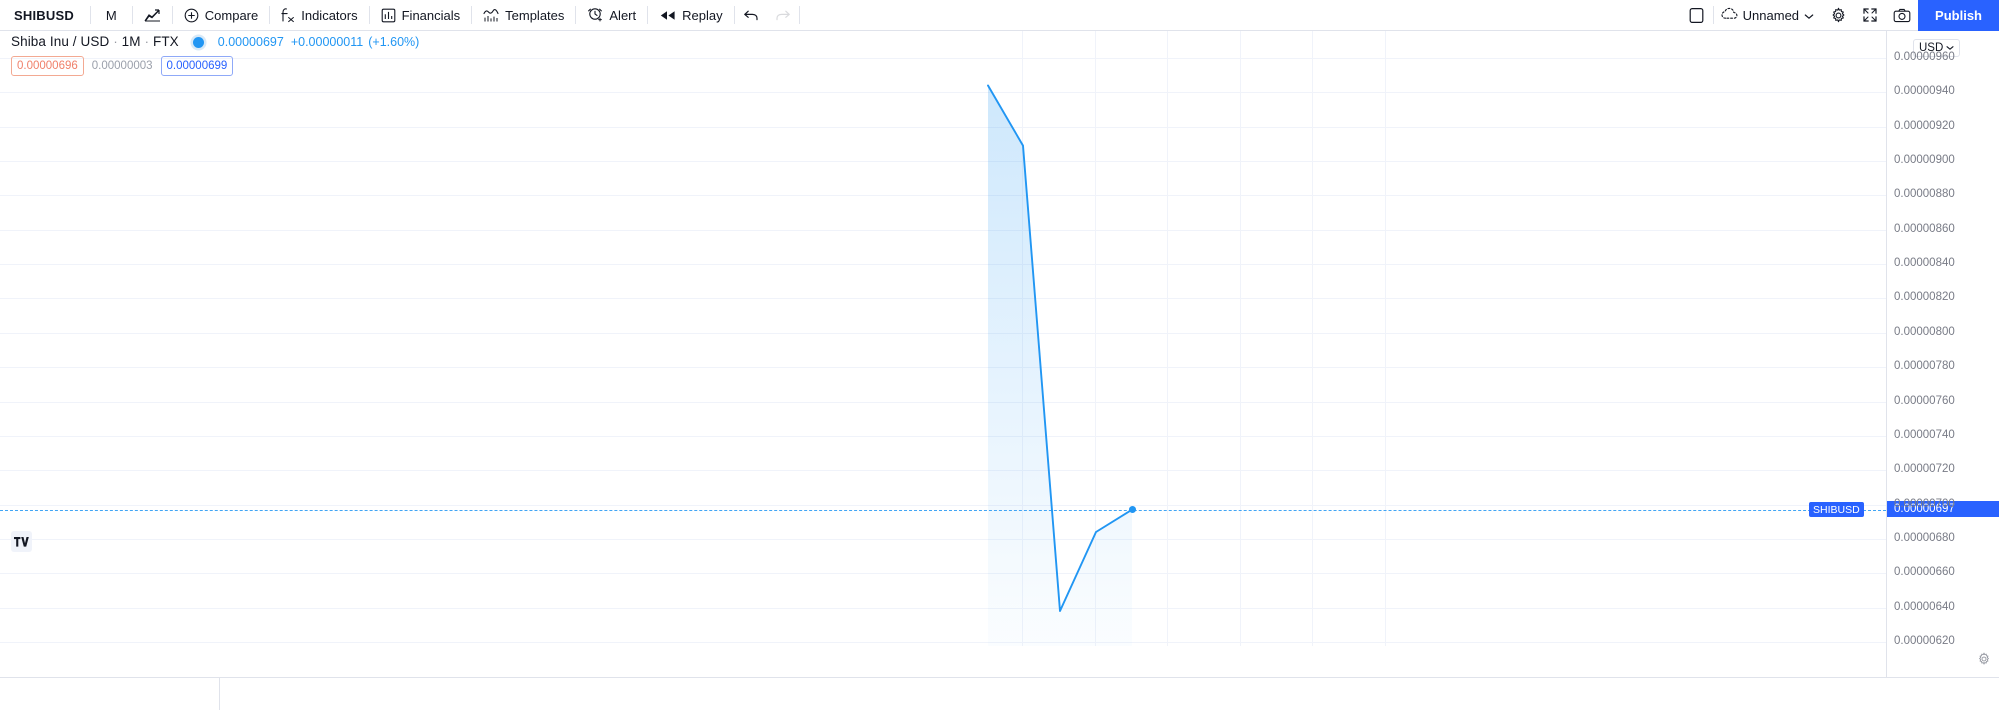 The height and width of the screenshot is (710, 1999). I want to click on replay-label: Replay, so click(702, 15).